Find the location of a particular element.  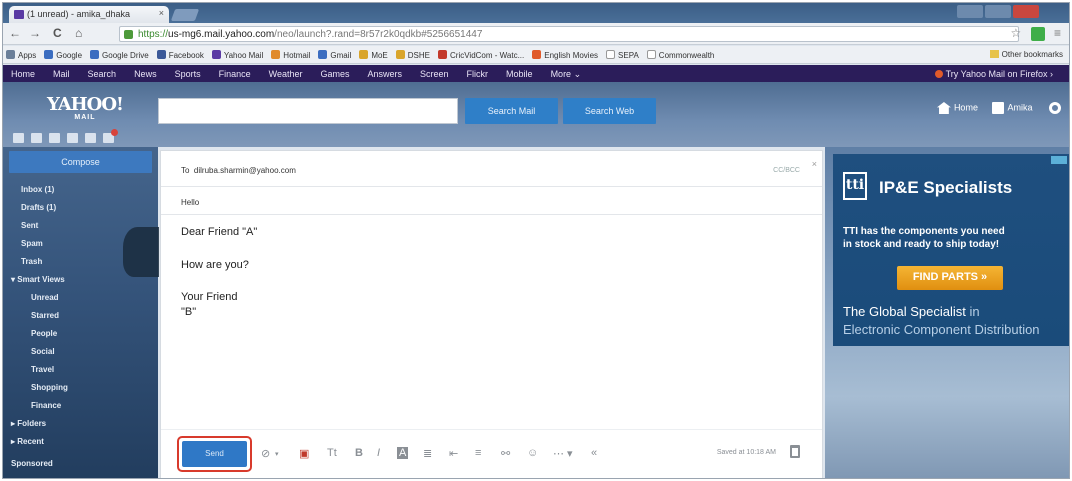

search-mail-button: Search Mail is located at coordinates (511, 111).